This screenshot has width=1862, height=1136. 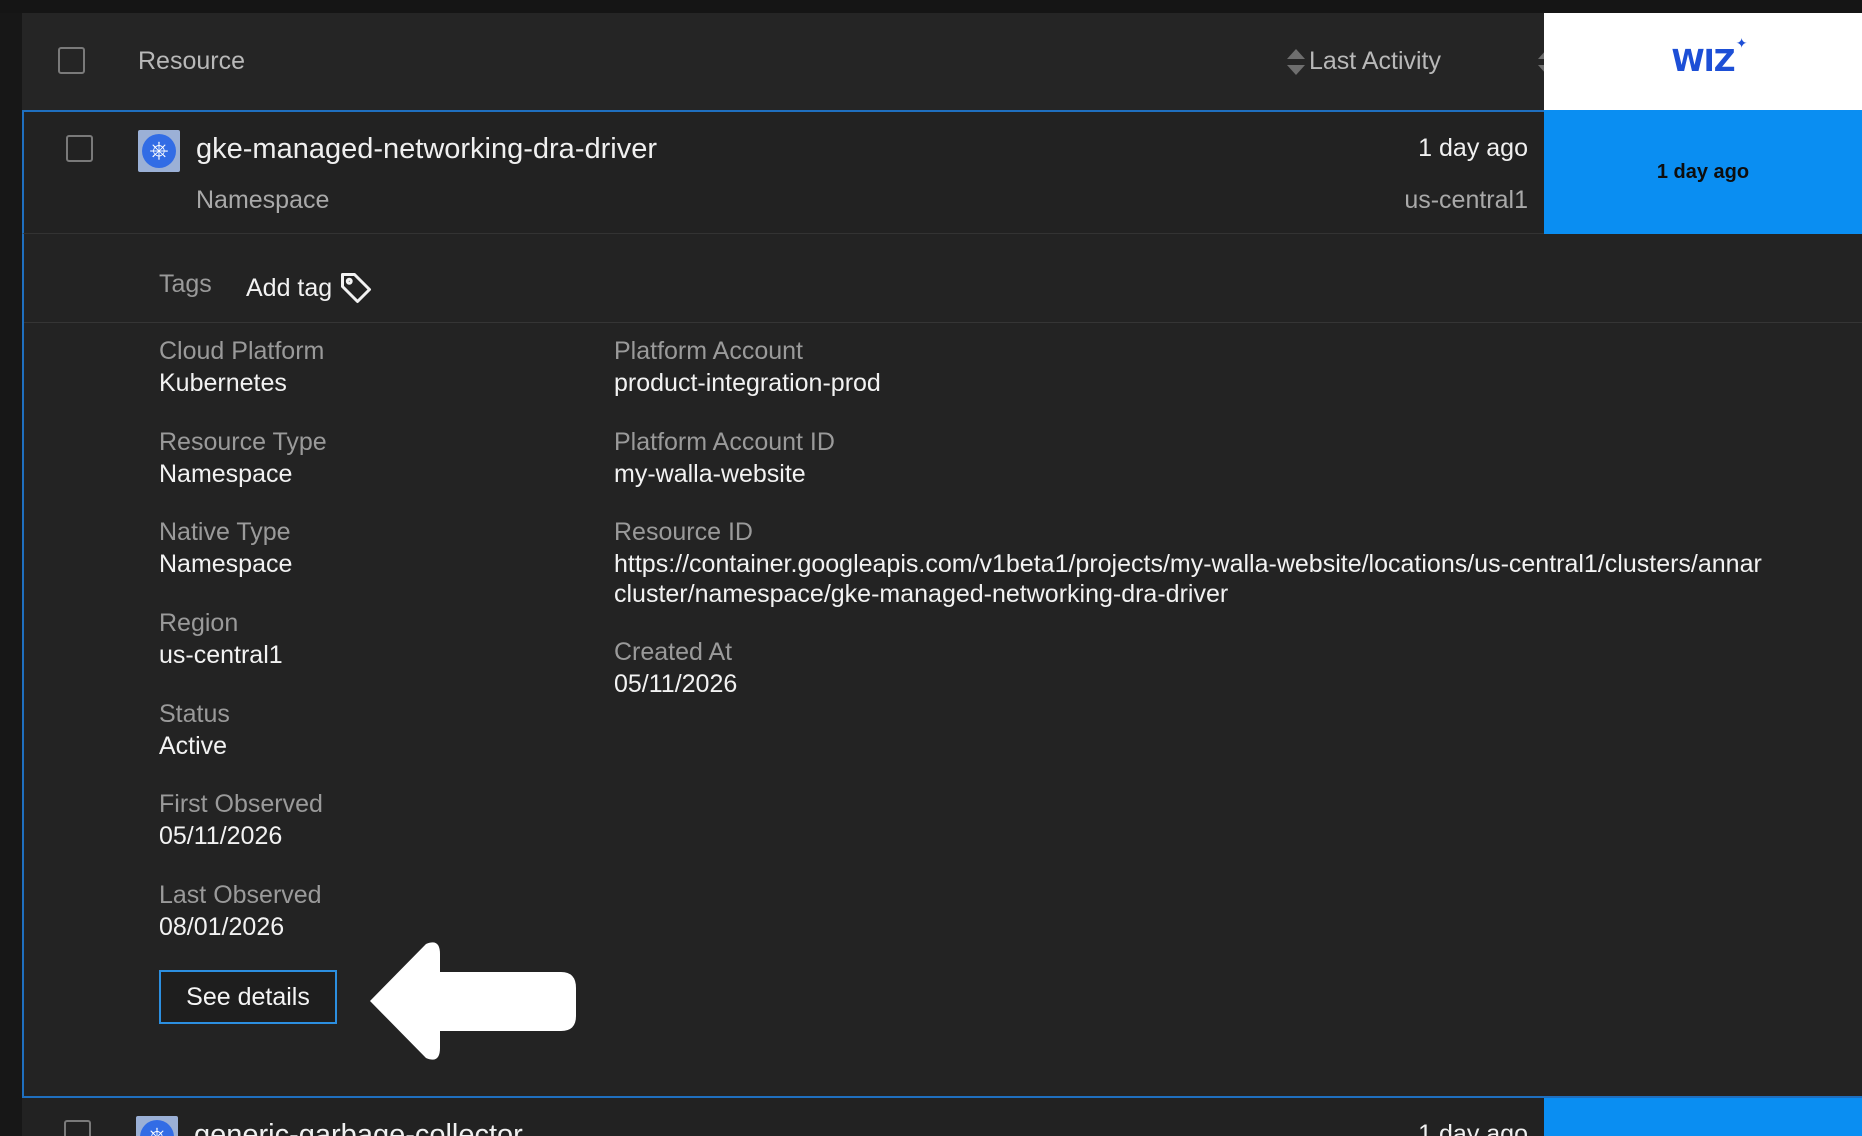 I want to click on wiz-last-activity-cell: 1 day ago, so click(x=1703, y=172).